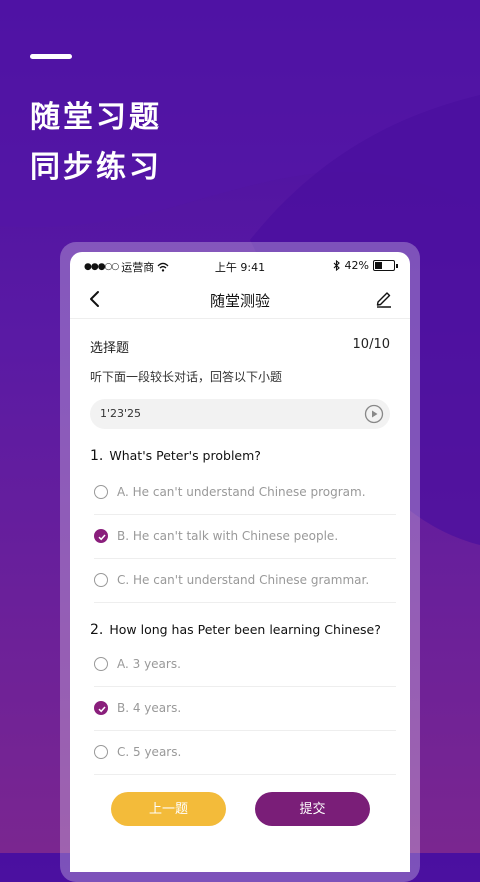 The height and width of the screenshot is (882, 480). I want to click on option-q1-c: C. He can't understand Chinese grammar., so click(245, 580).